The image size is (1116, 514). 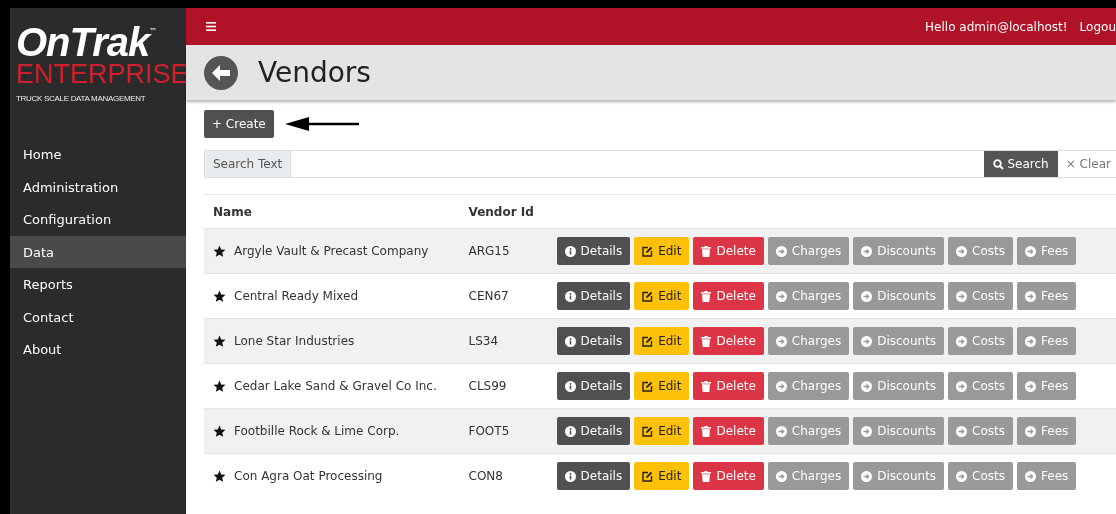 What do you see at coordinates (489, 251) in the screenshot?
I see `vendor-id: ARG15` at bounding box center [489, 251].